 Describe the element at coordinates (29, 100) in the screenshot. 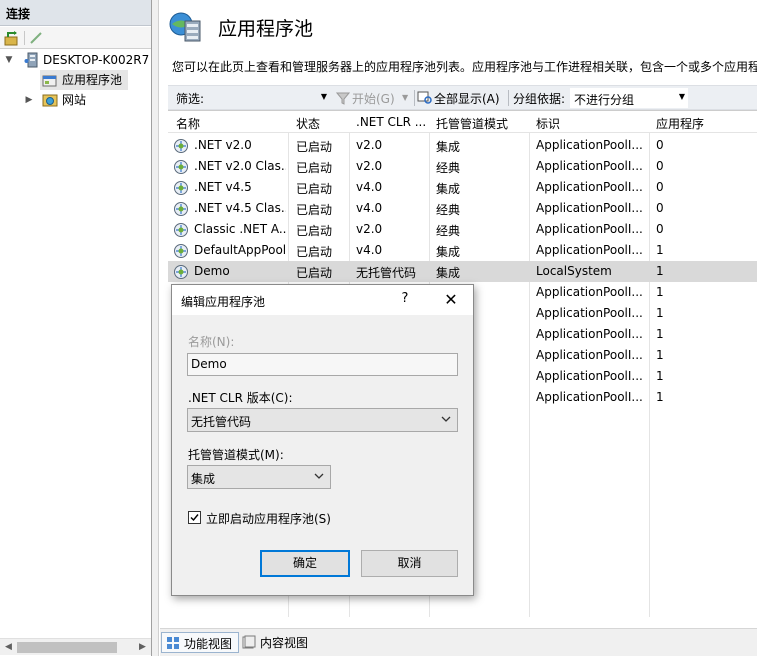

I see `expand-arrow-icon: ▶` at that location.